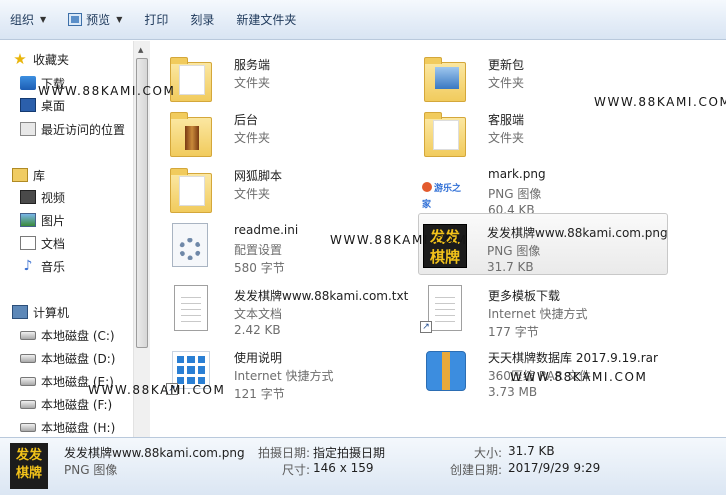  I want to click on archive-icon, so click(445, 370).